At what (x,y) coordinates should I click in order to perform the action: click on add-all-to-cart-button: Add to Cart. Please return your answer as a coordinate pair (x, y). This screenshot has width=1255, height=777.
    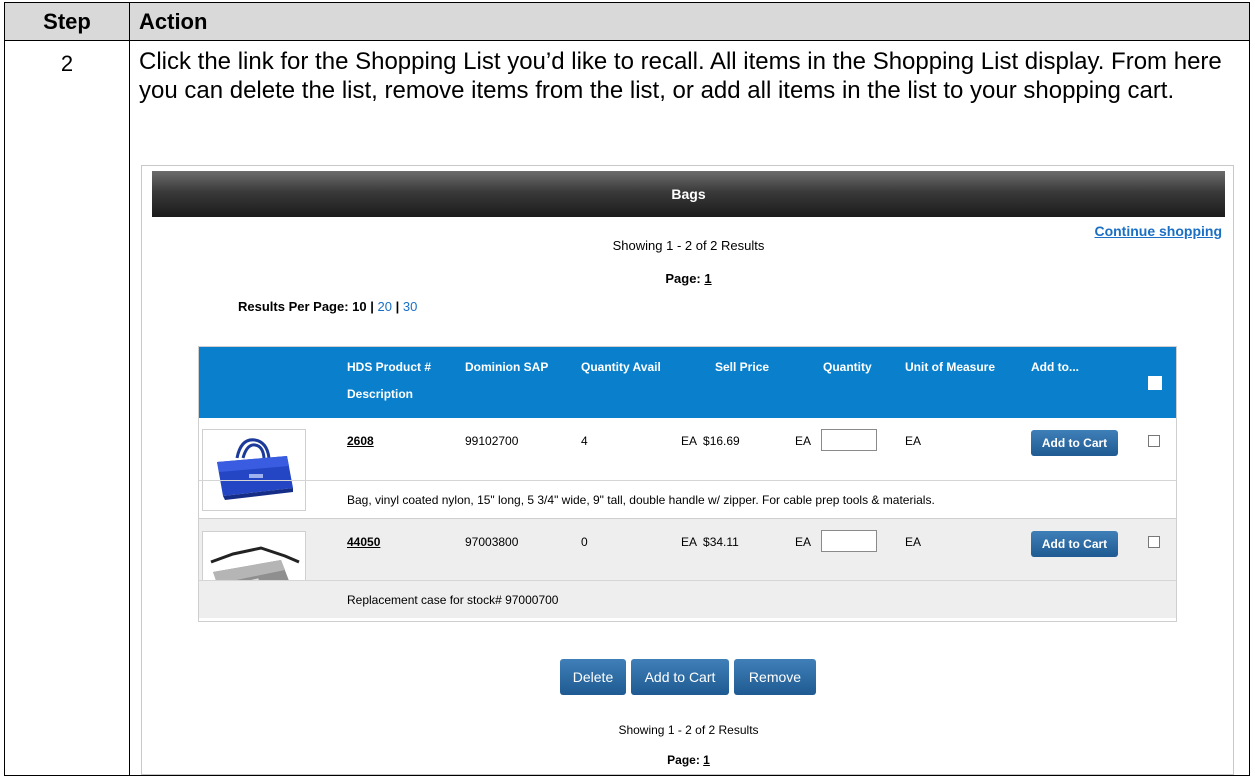
    Looking at the image, I should click on (680, 677).